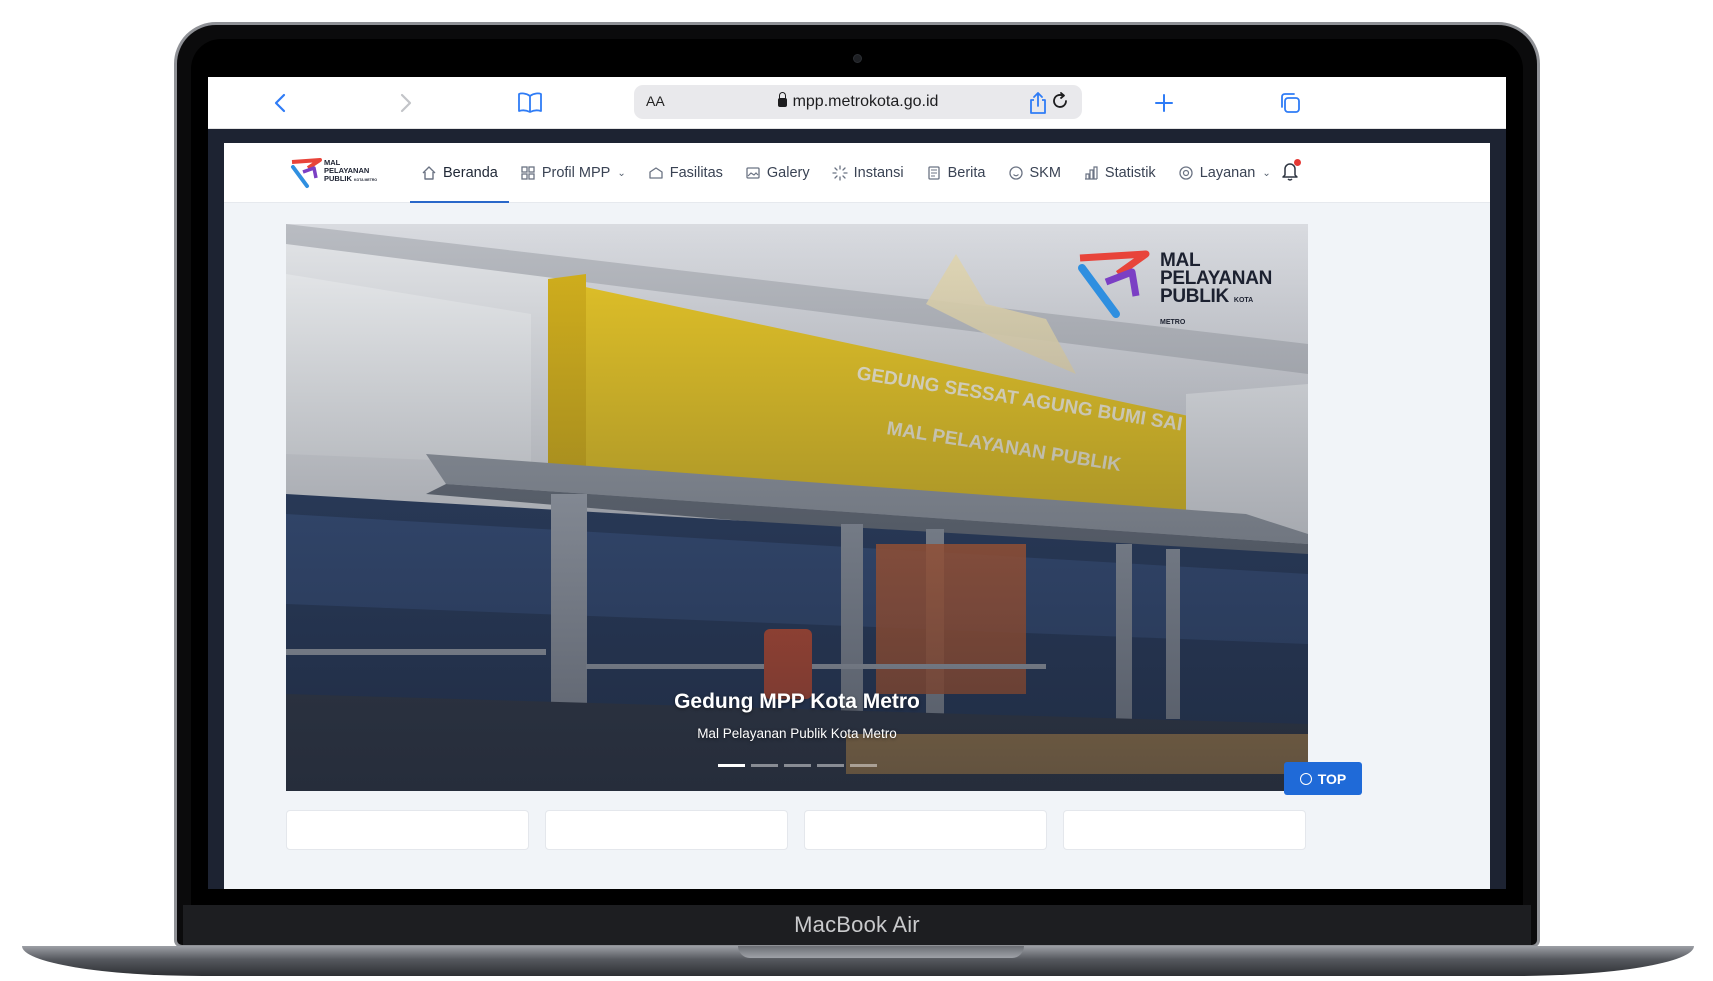  What do you see at coordinates (1332, 778) in the screenshot?
I see `top-label: TOP` at bounding box center [1332, 778].